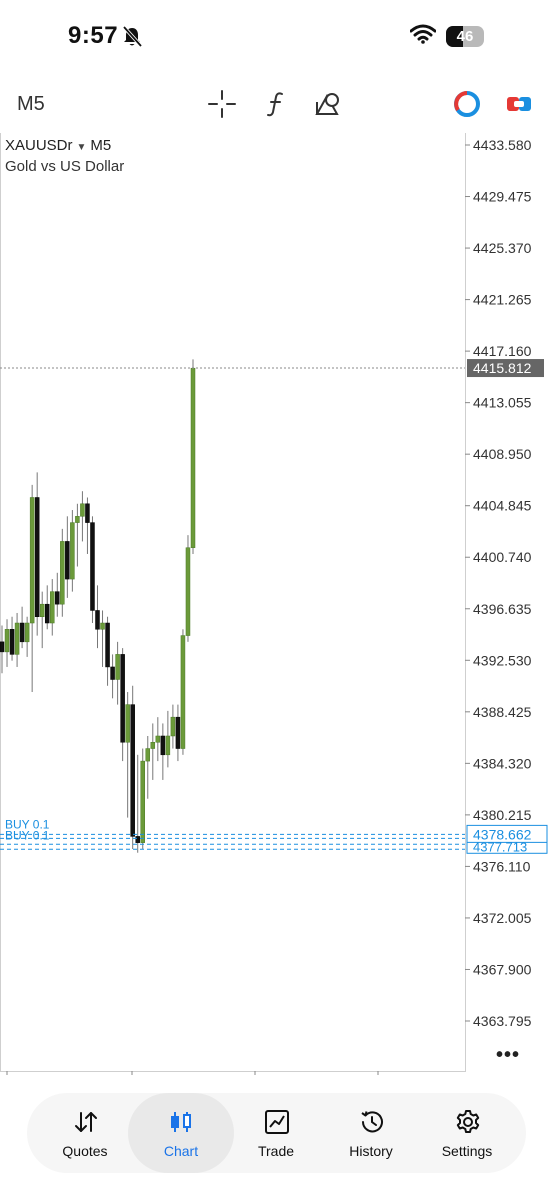 This screenshot has width=553, height=1200. I want to click on bell-muted-icon, so click(132, 37).